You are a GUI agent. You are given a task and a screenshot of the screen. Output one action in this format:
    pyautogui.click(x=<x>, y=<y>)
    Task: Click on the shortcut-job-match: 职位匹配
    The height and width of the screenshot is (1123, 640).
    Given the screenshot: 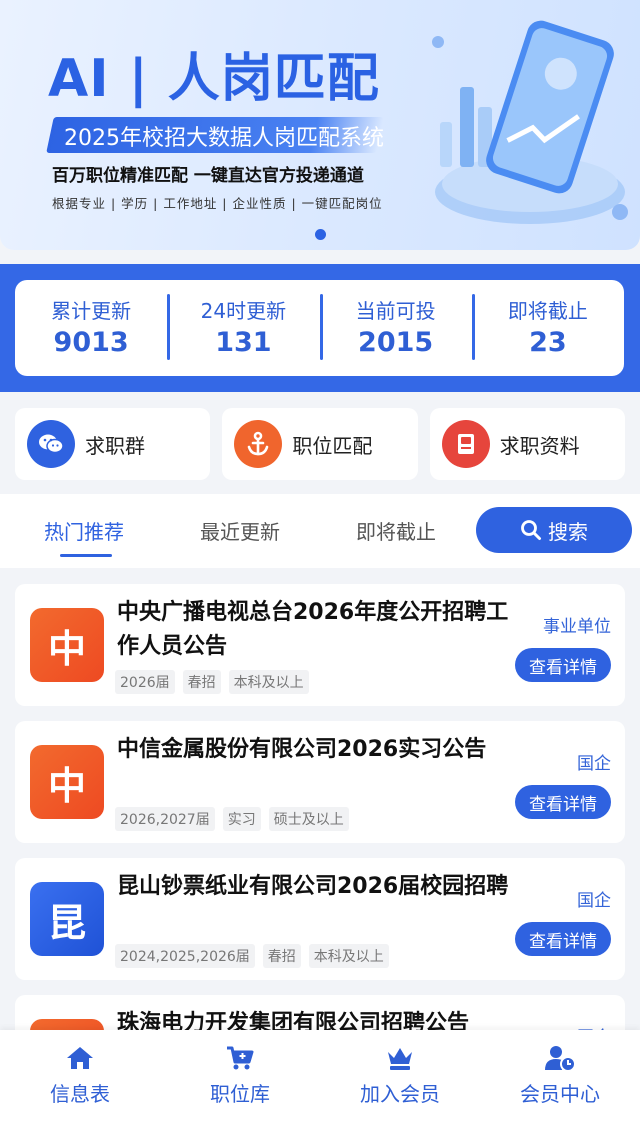 What is the action you would take?
    pyautogui.click(x=320, y=444)
    